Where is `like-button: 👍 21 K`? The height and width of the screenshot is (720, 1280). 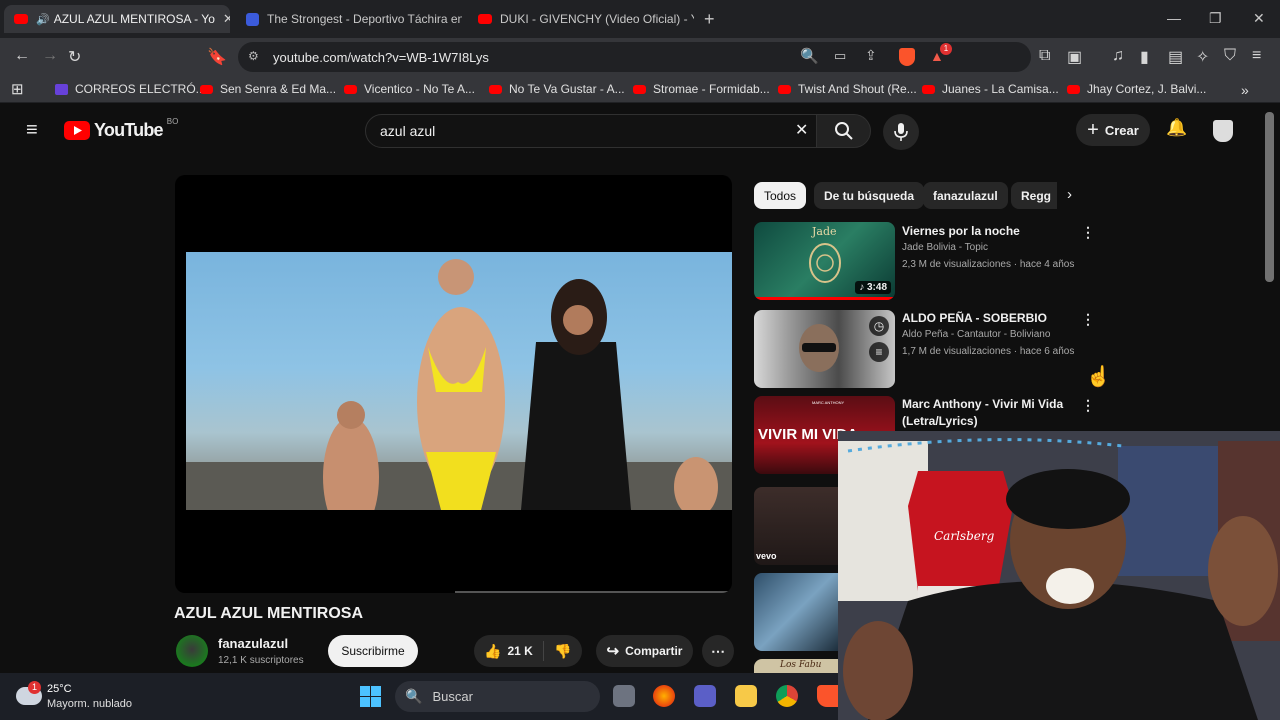
like-button: 👍 21 K is located at coordinates (509, 651).